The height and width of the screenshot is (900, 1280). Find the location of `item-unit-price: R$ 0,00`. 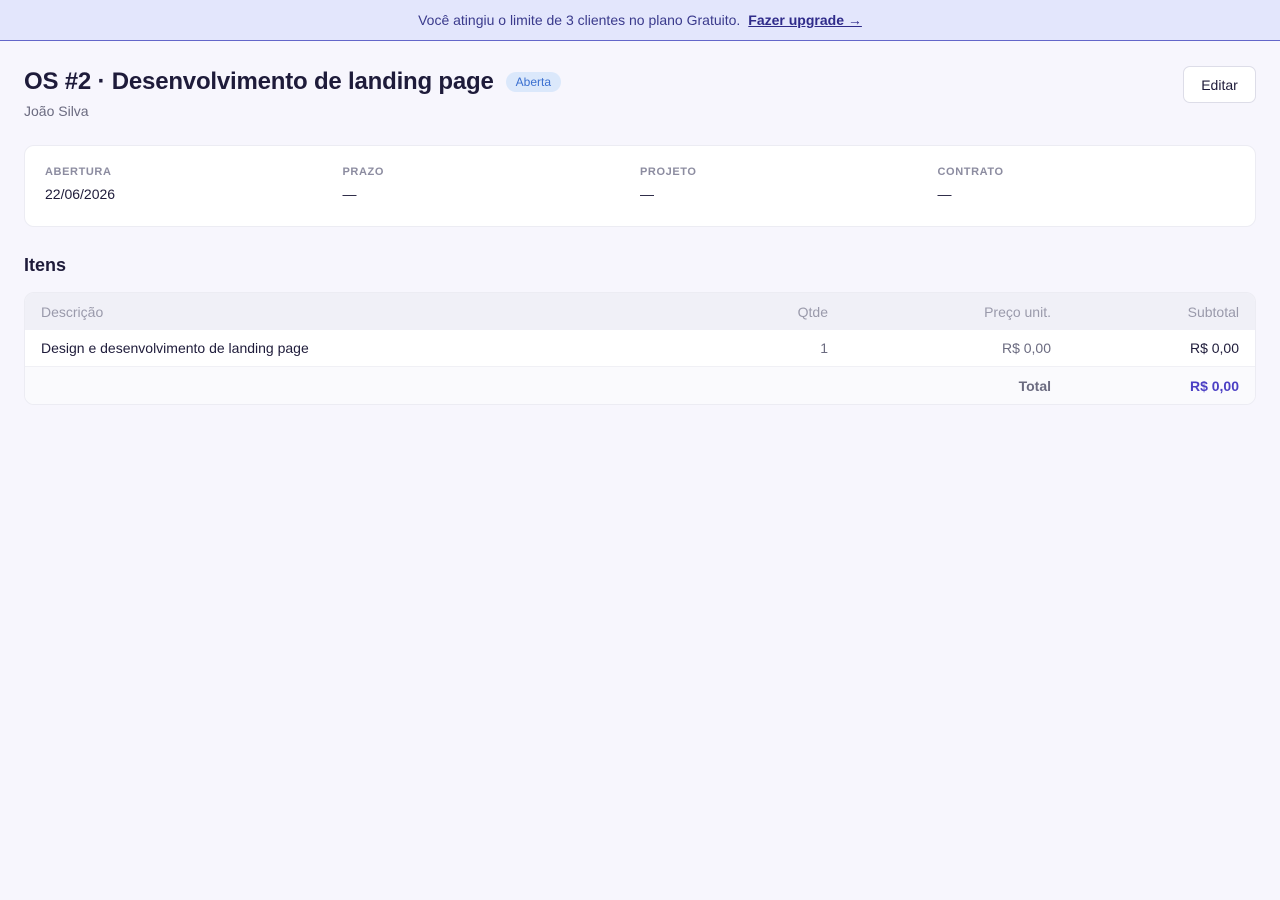

item-unit-price: R$ 0,00 is located at coordinates (1026, 348).